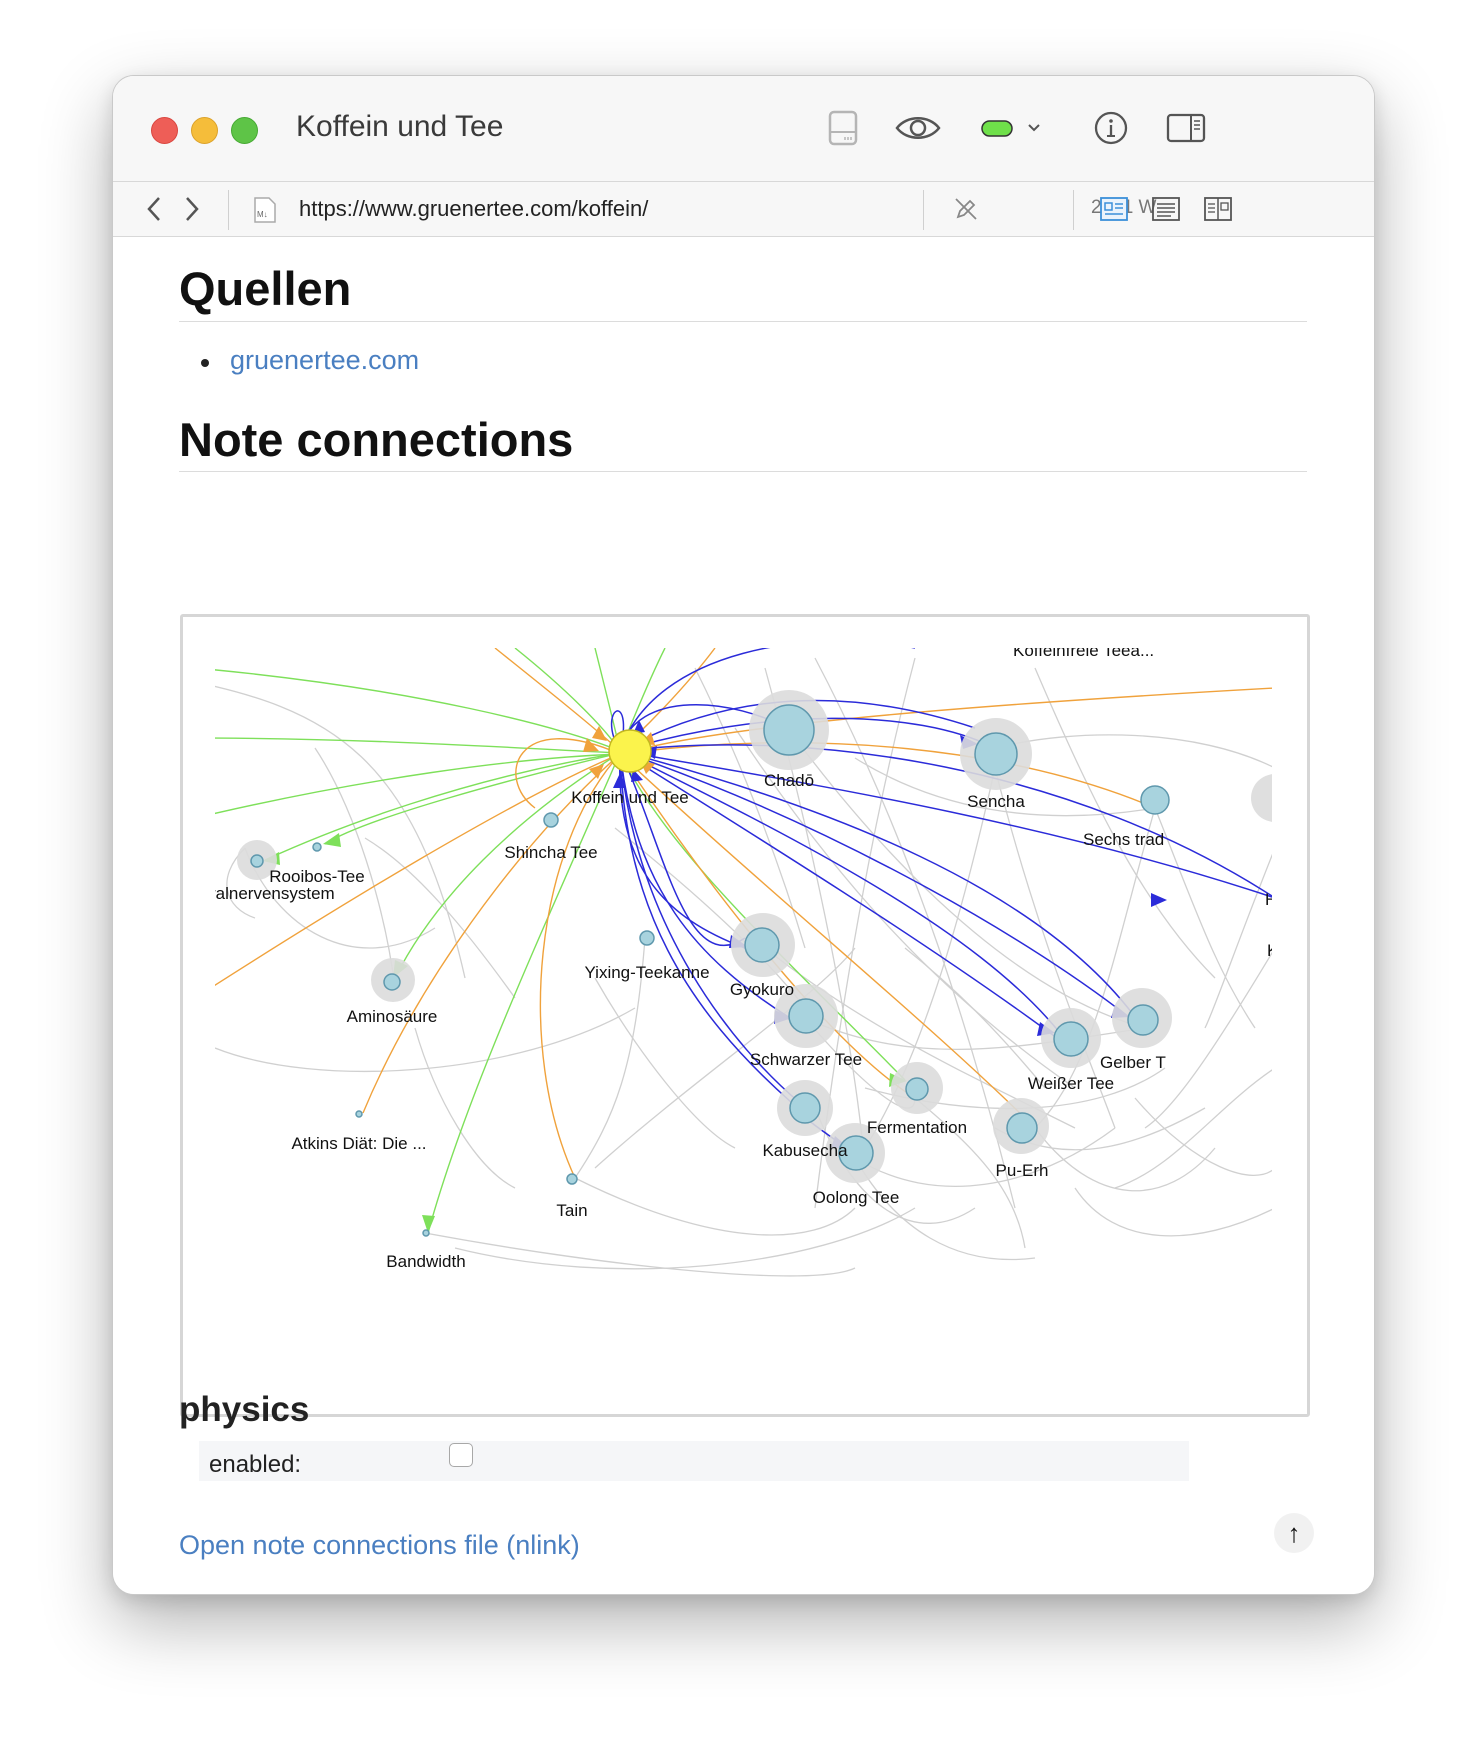 The width and height of the screenshot is (1484, 1742). What do you see at coordinates (630, 751) in the screenshot?
I see `graph-node-center` at bounding box center [630, 751].